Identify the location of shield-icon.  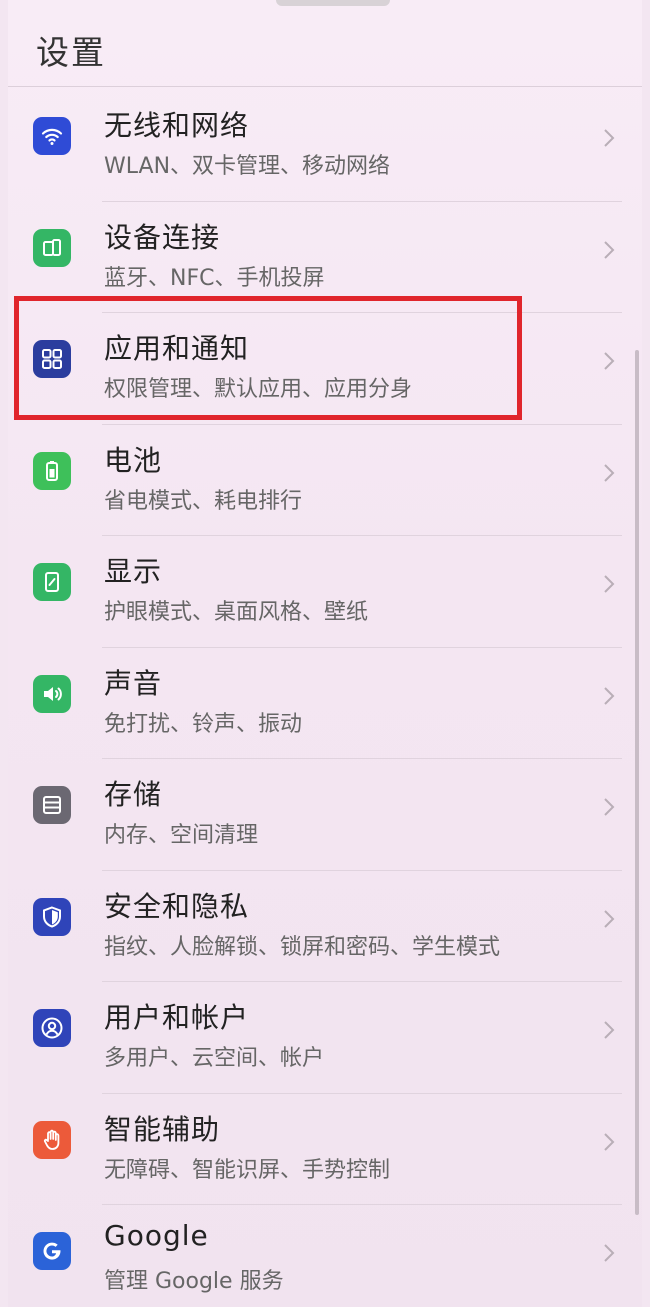
(52, 916).